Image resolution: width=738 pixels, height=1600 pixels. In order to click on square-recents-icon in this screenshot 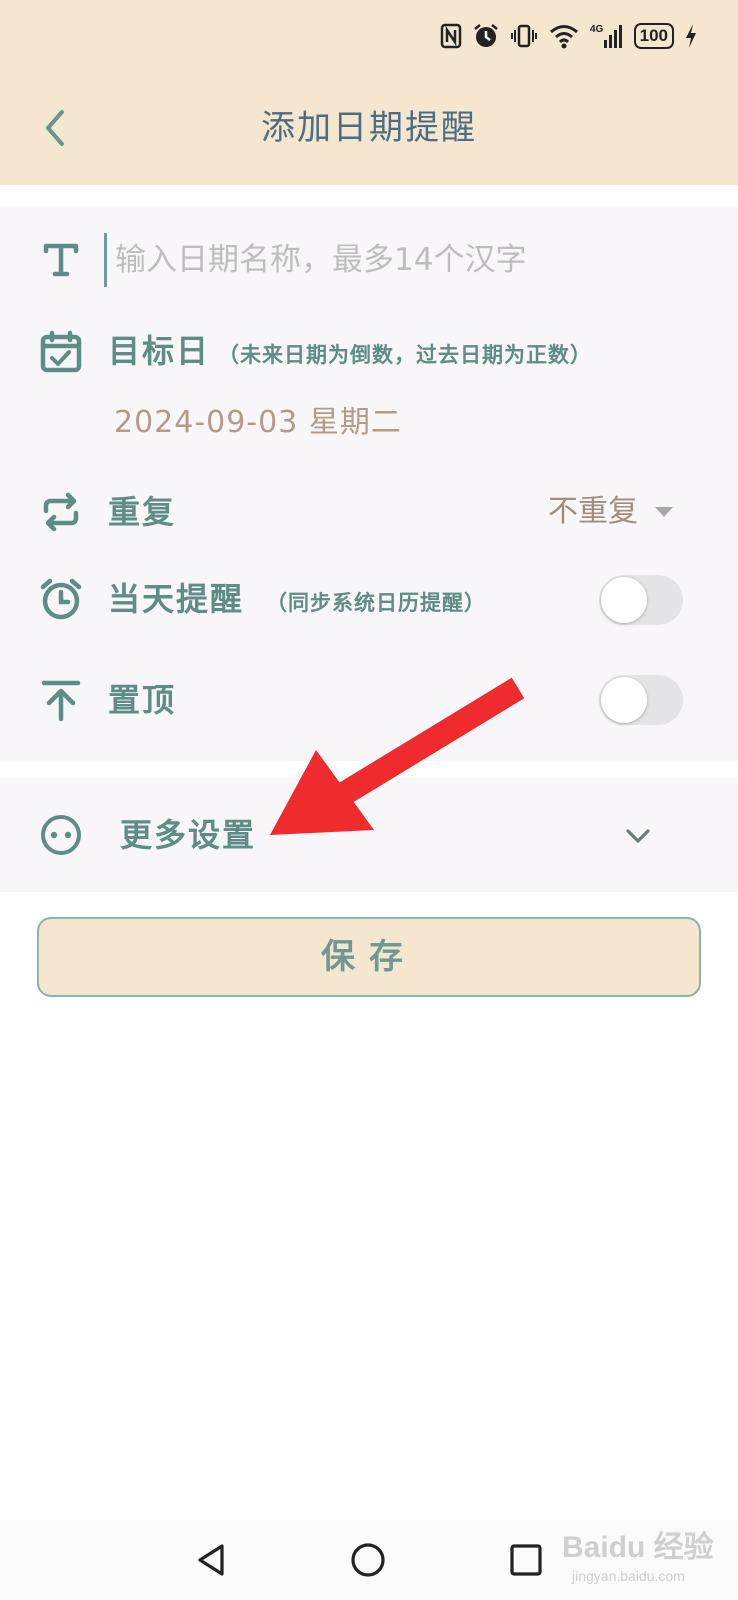, I will do `click(526, 1560)`.